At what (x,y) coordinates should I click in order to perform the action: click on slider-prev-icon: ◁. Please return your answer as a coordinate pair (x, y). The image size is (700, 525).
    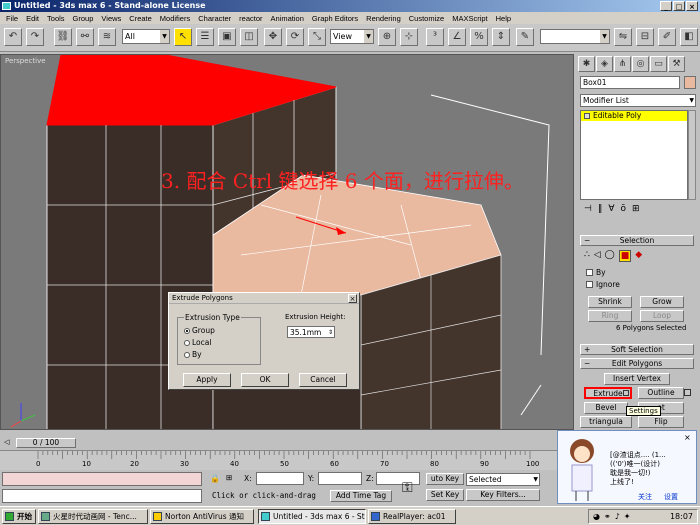
    Looking at the image, I should click on (9, 443).